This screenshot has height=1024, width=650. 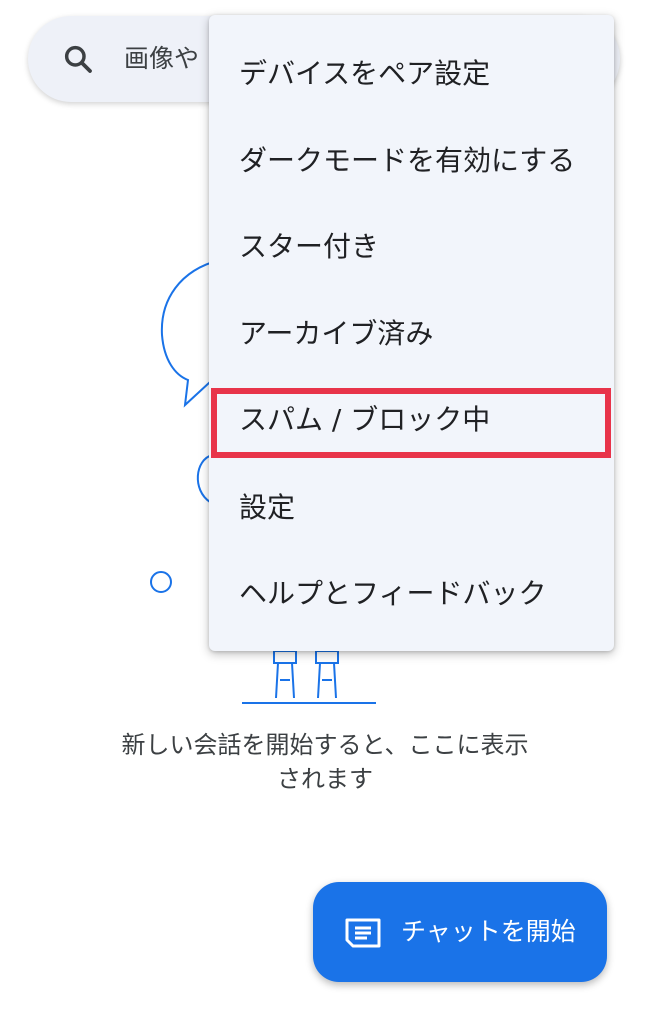 What do you see at coordinates (162, 58) in the screenshot?
I see `search-placeholder: 画像や` at bounding box center [162, 58].